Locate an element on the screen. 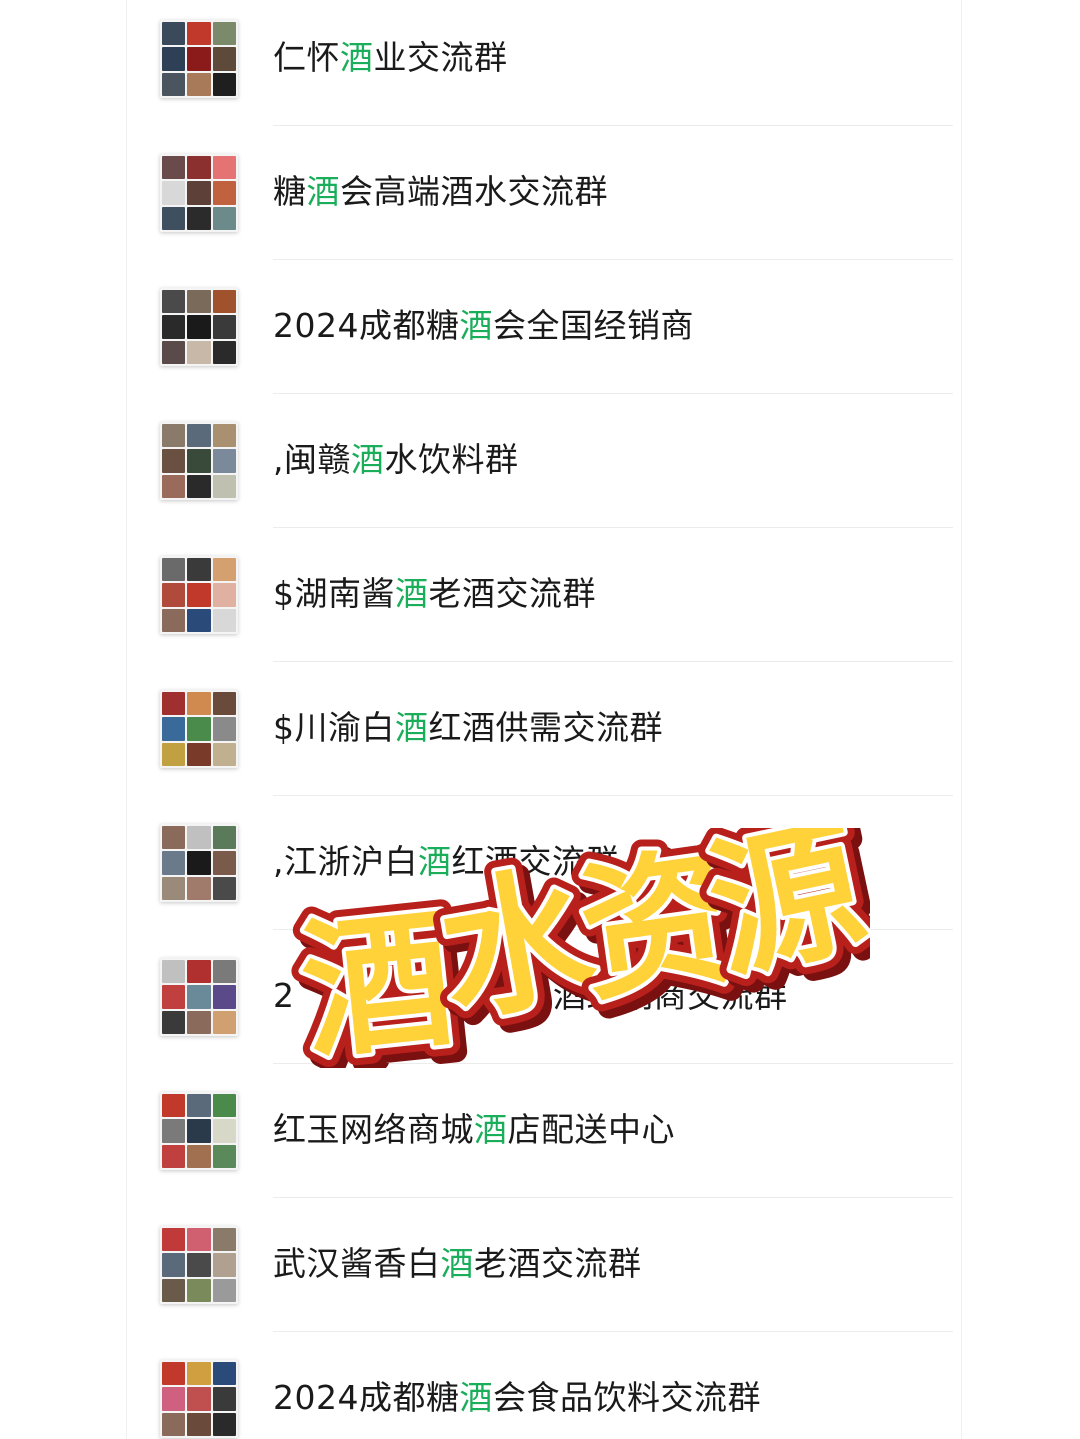 Image resolution: width=1080 pixels, height=1439 pixels. group-name: 红玉网络商城酒店配送中心 is located at coordinates (474, 1130).